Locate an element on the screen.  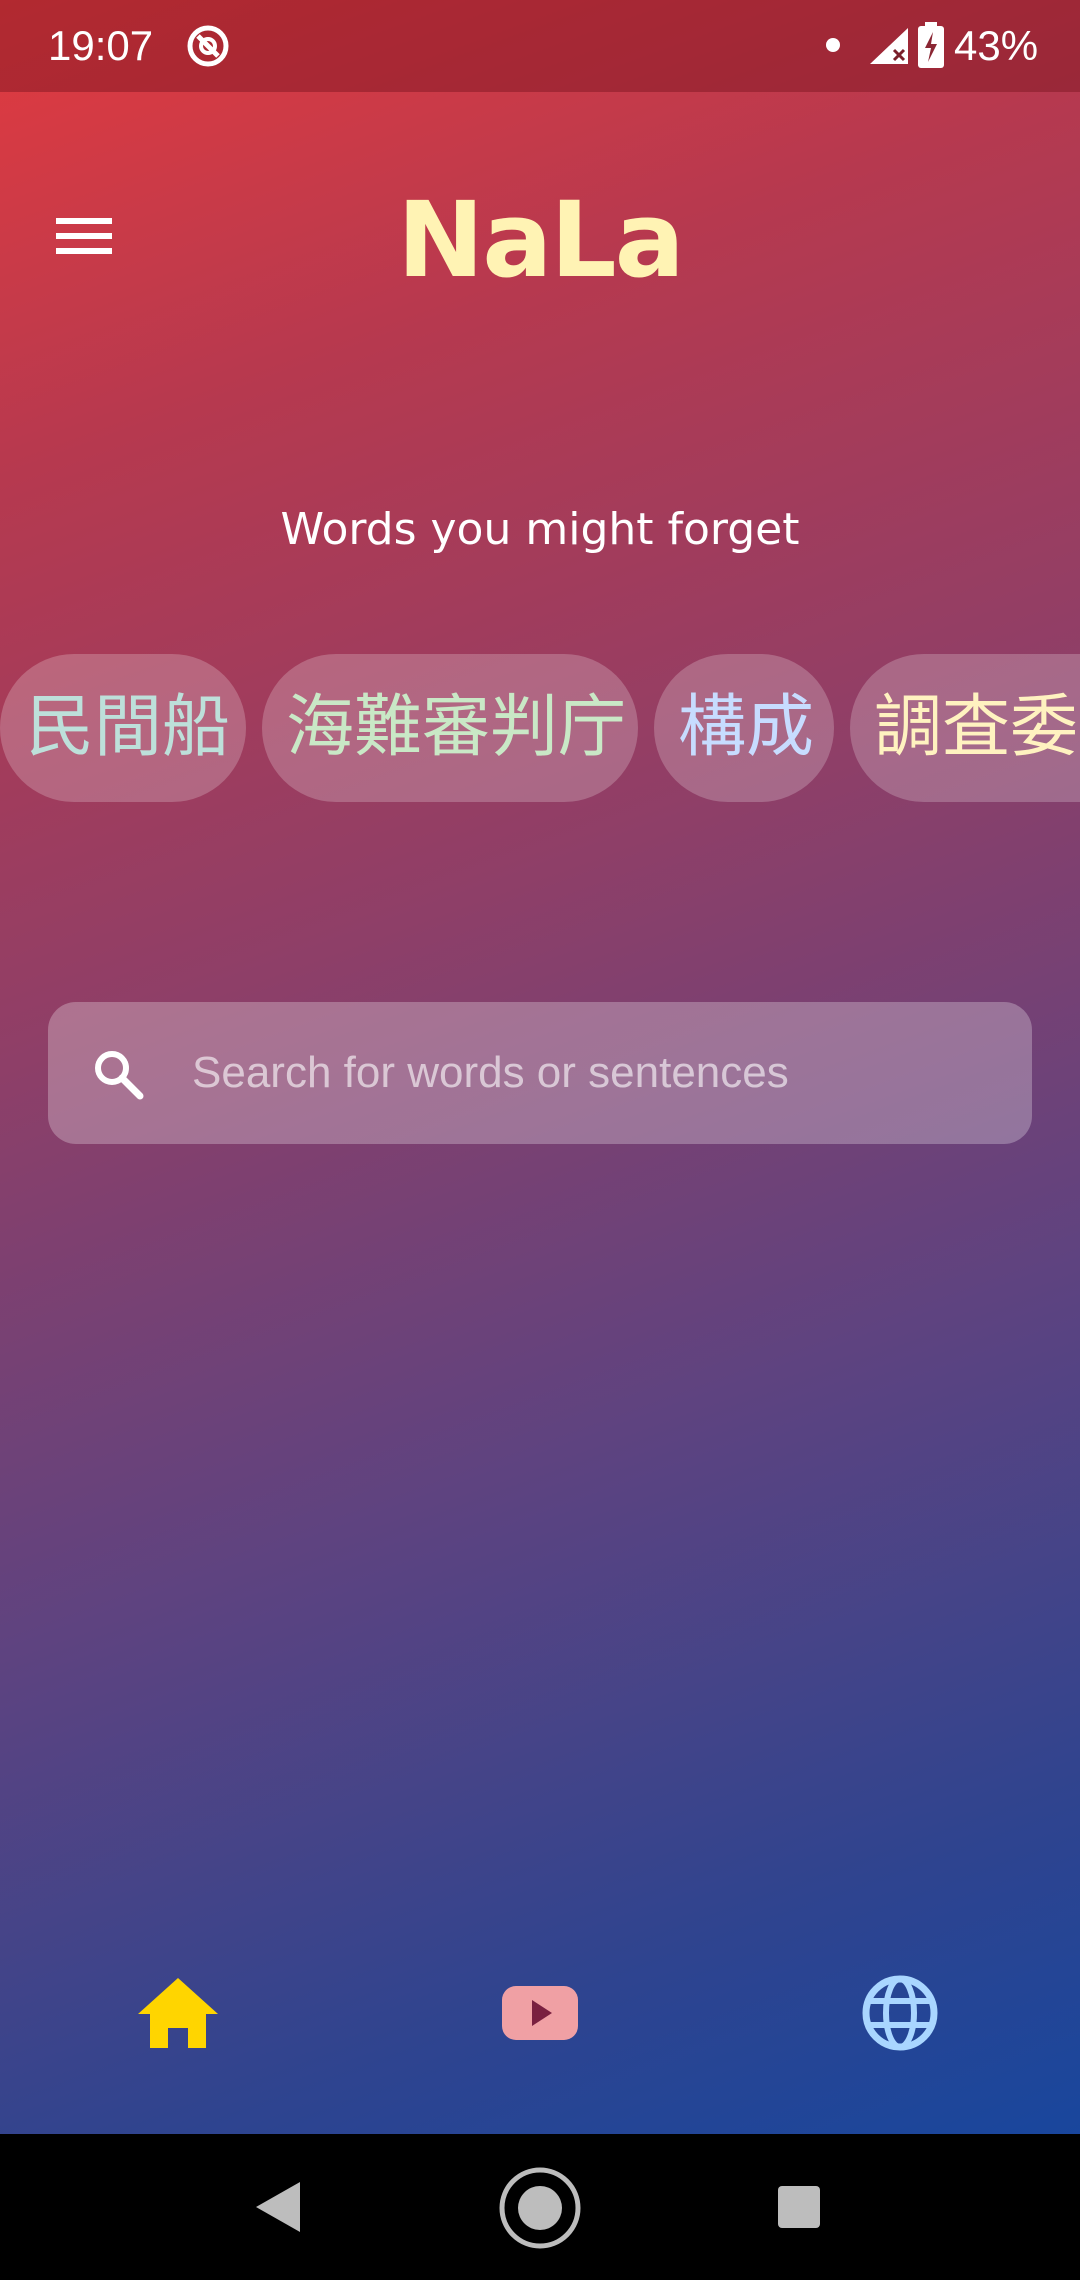
search-input: Search for words or sentences is located at coordinates (540, 1073).